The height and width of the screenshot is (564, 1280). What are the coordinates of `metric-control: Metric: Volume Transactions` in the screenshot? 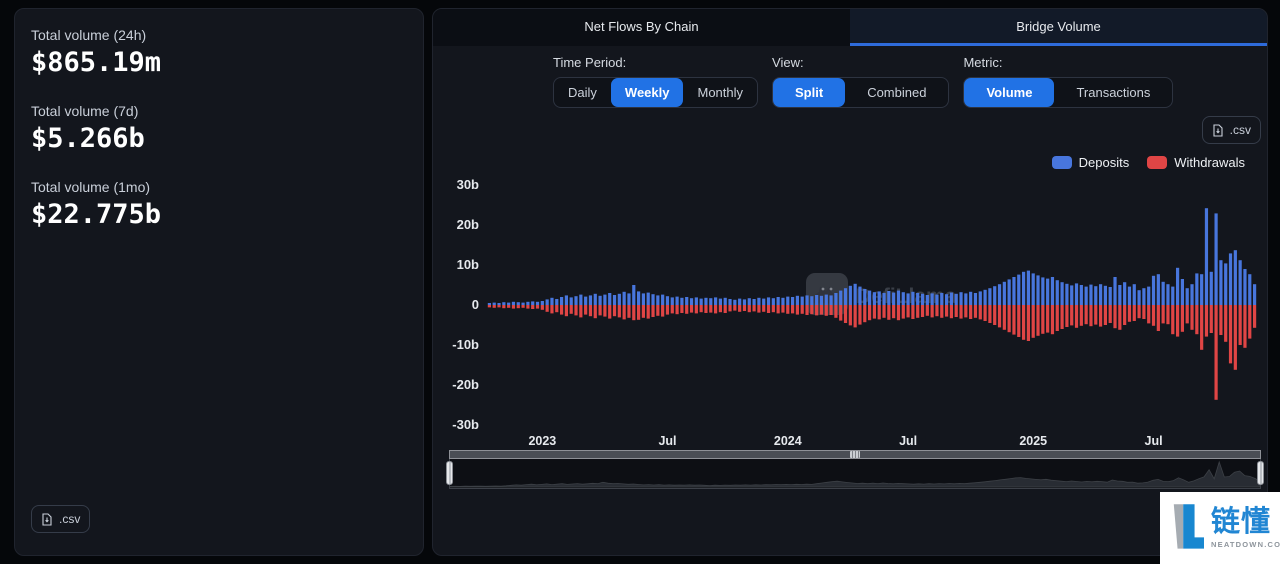 It's located at (1068, 81).